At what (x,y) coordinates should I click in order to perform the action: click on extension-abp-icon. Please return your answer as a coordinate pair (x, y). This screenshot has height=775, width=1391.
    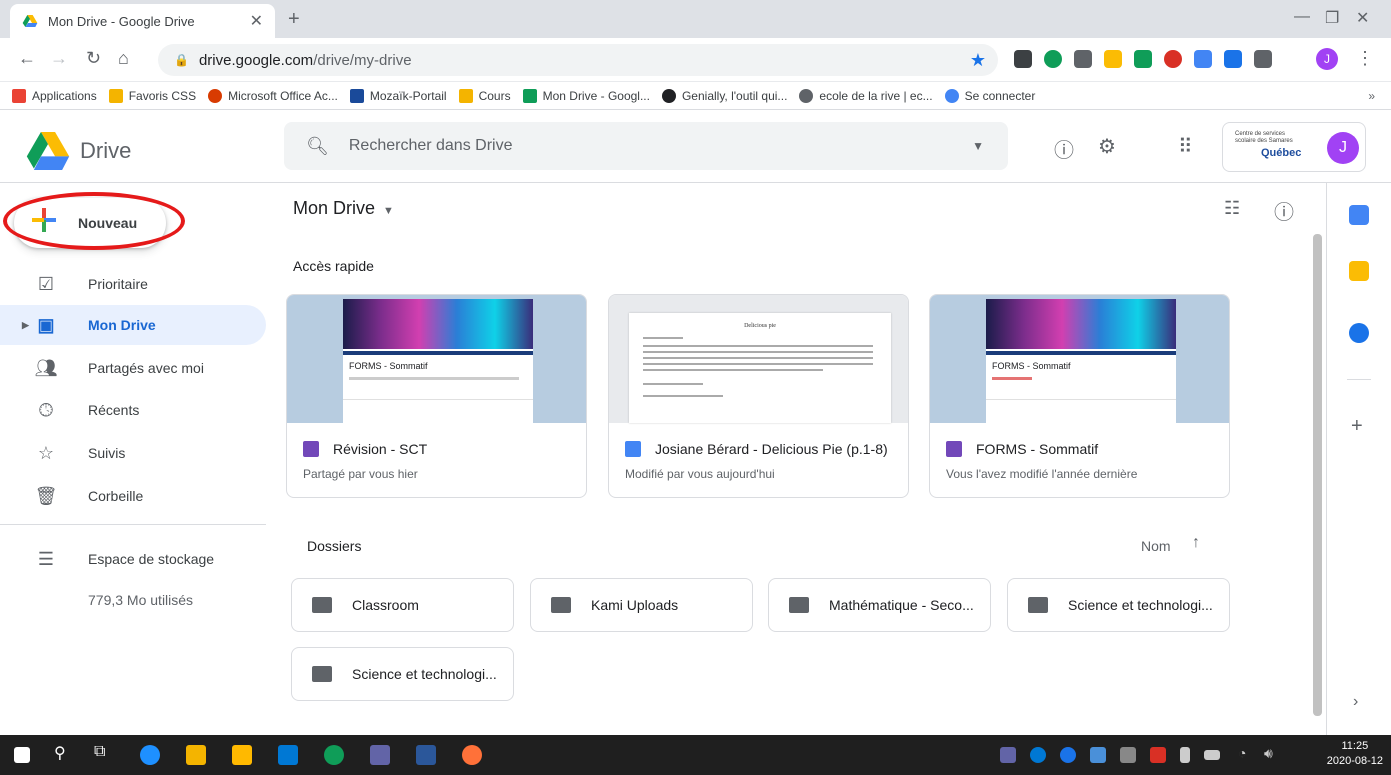
    Looking at the image, I should click on (1173, 59).